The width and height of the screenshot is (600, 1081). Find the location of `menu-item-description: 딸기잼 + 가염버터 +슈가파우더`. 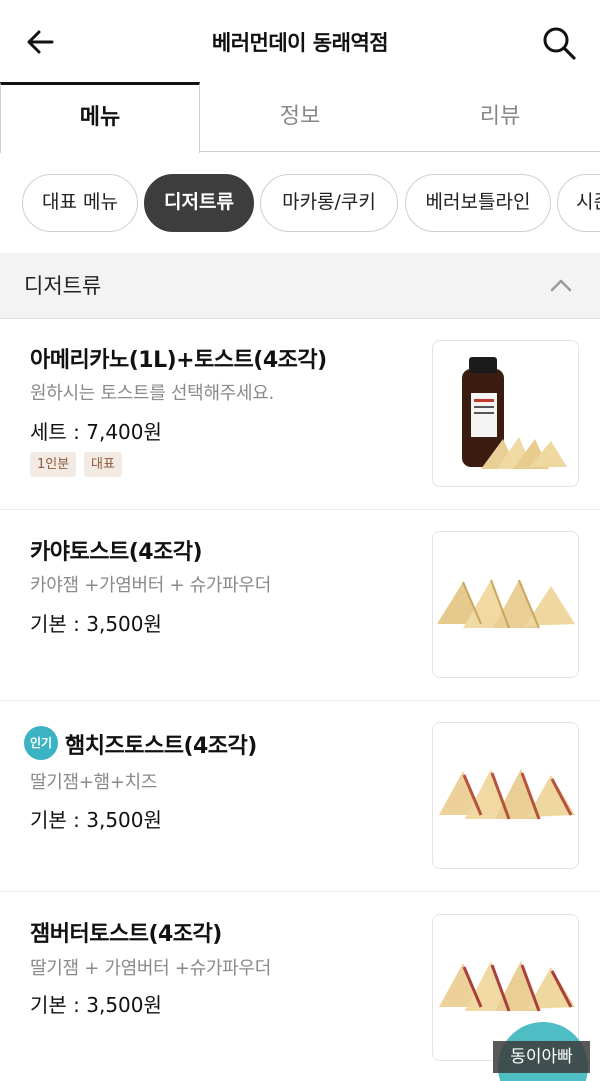

menu-item-description: 딸기잼 + 가염버터 +슈가파우더 is located at coordinates (150, 968).